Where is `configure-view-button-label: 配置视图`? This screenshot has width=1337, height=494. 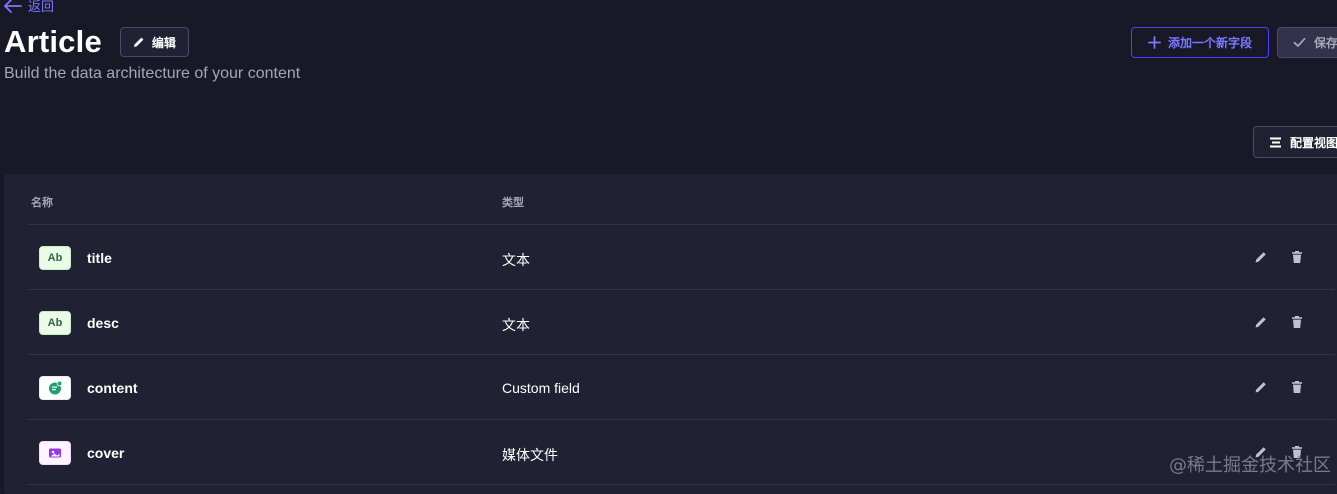 configure-view-button-label: 配置视图 is located at coordinates (1313, 142).